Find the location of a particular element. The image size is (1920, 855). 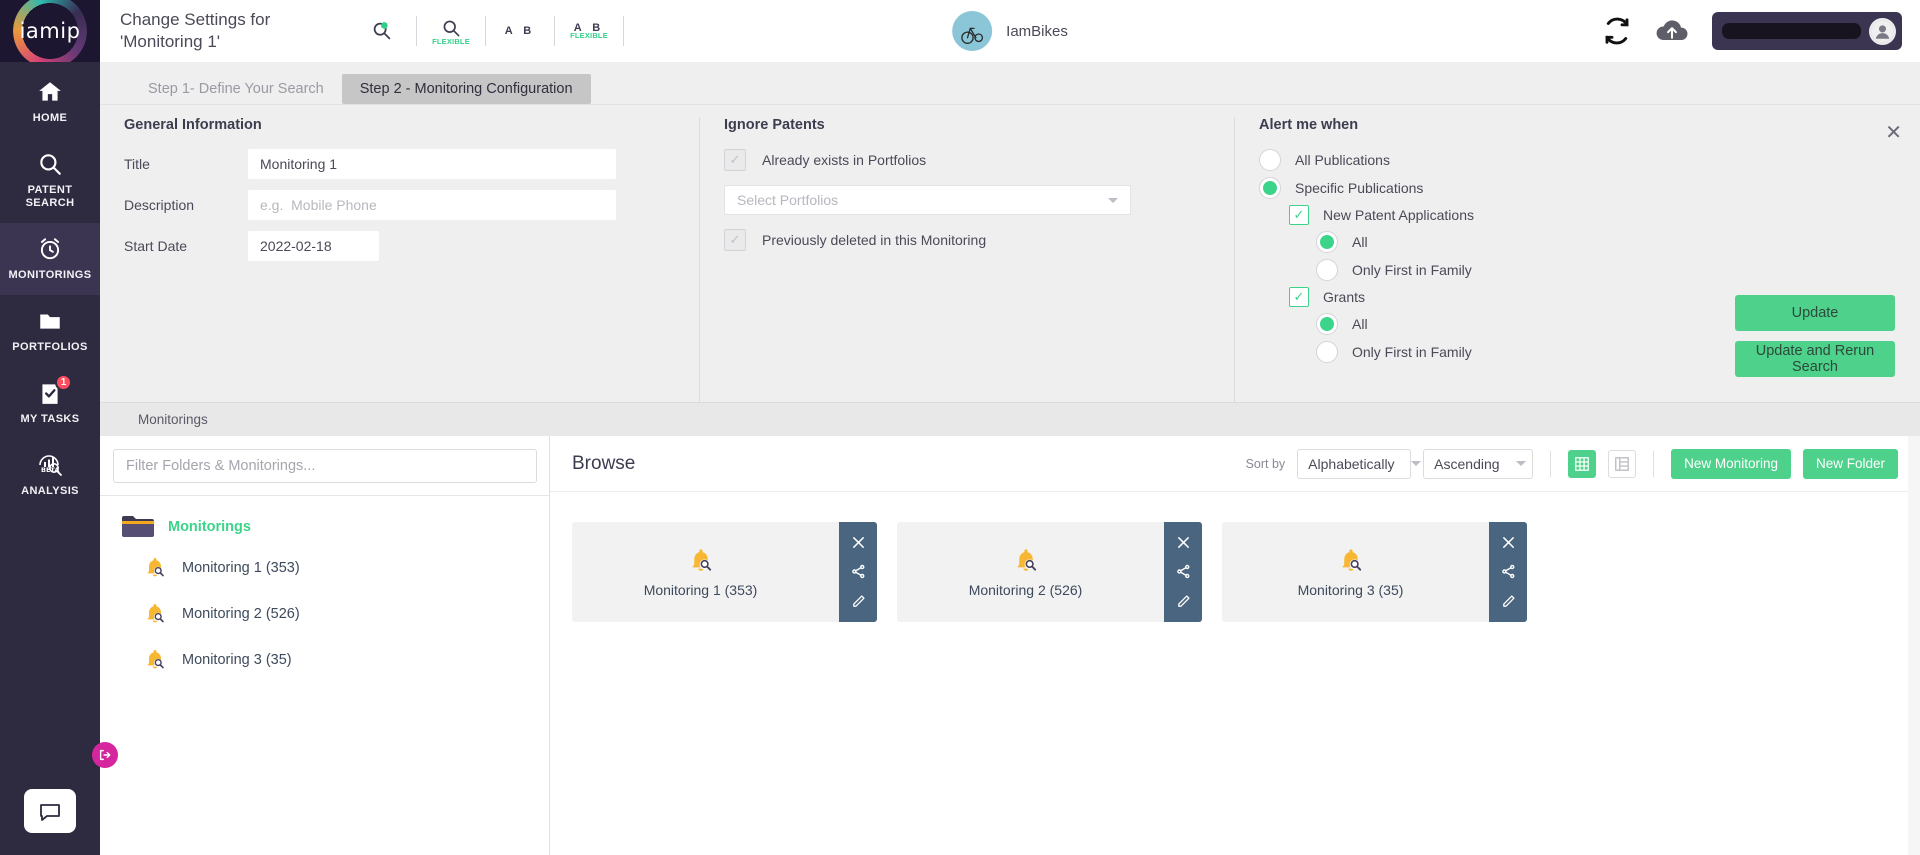

ab-compare-icon: A B is located at coordinates (520, 31).